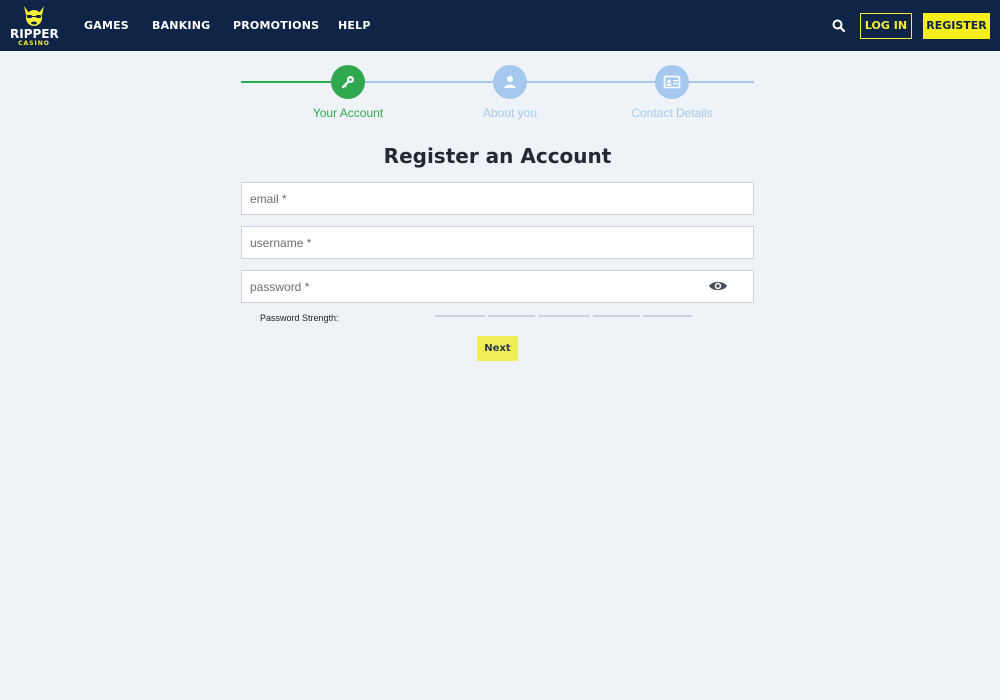 This screenshot has height=700, width=1000. Describe the element at coordinates (886, 26) in the screenshot. I see `login-button: LOG IN` at that location.